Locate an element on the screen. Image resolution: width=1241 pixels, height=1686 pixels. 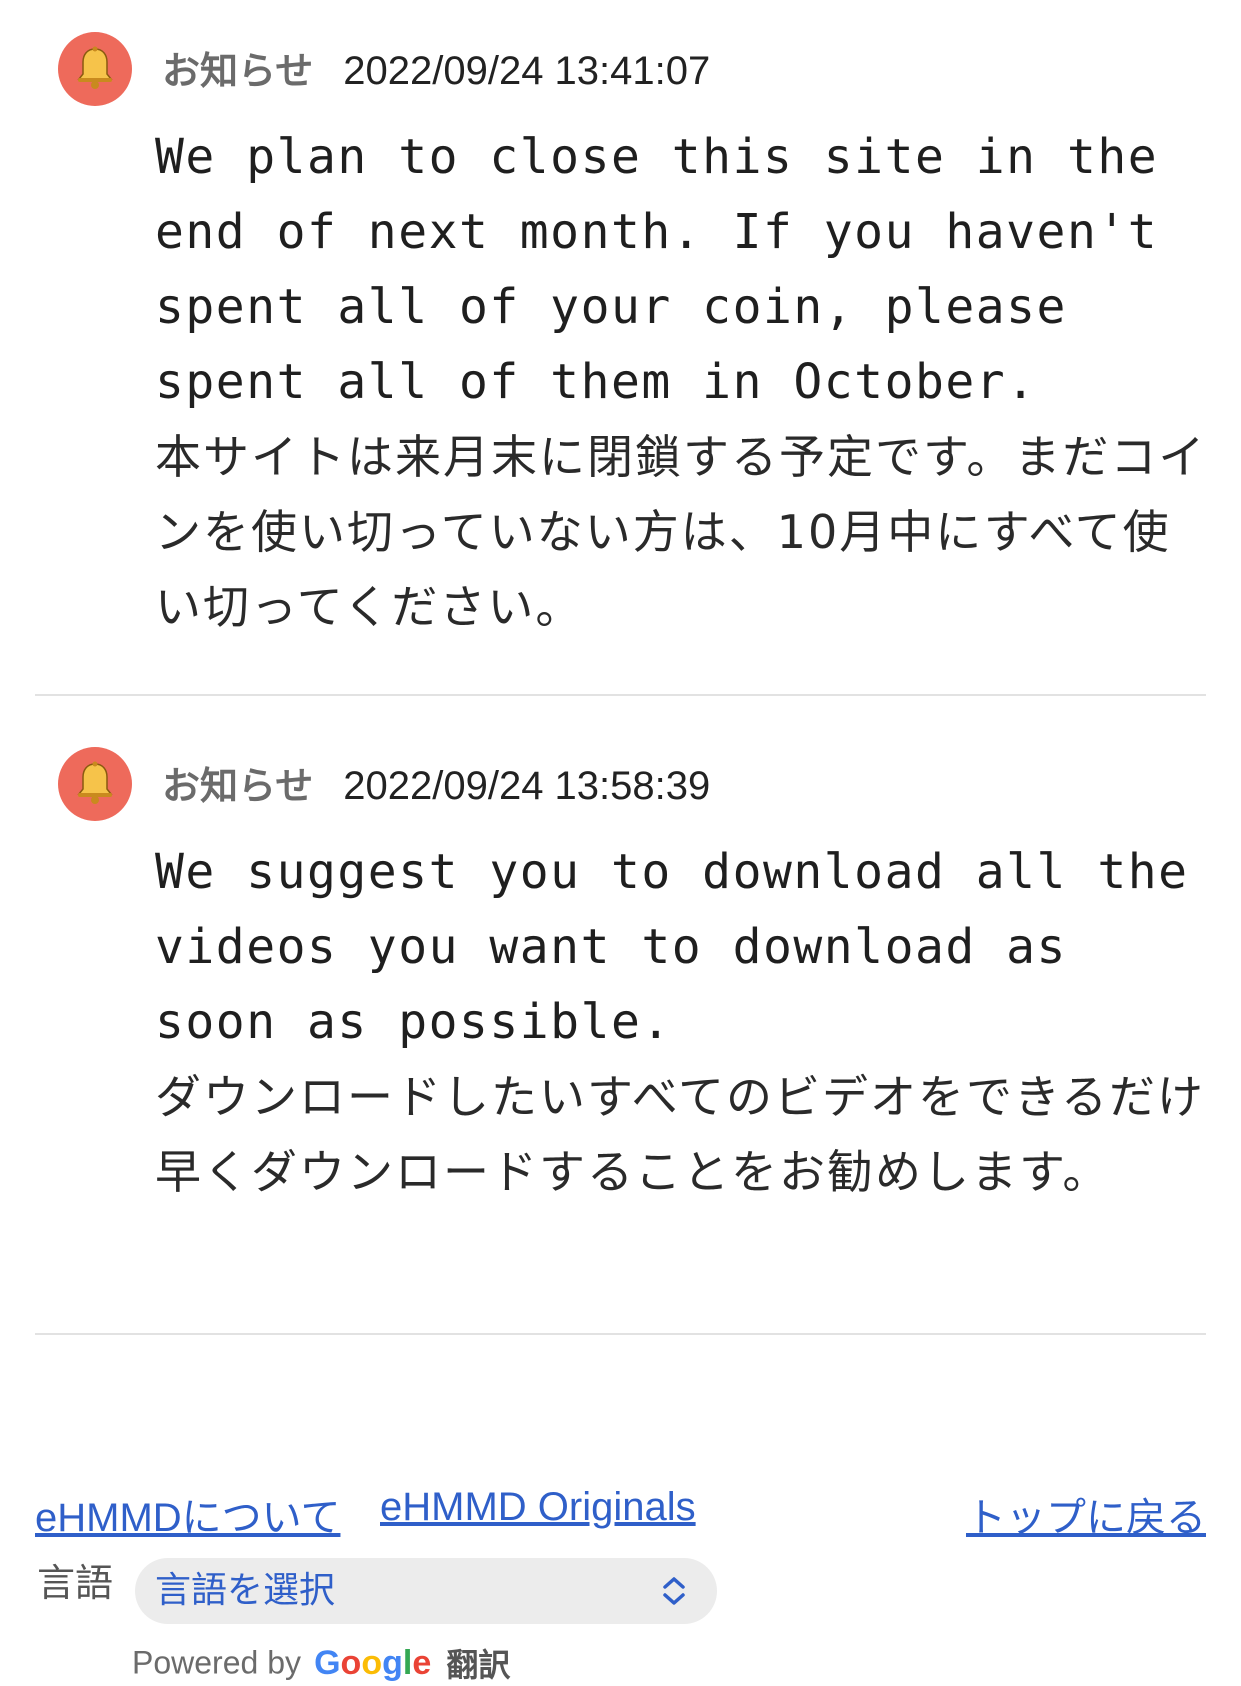
google-logo: Google is located at coordinates (372, 1663).